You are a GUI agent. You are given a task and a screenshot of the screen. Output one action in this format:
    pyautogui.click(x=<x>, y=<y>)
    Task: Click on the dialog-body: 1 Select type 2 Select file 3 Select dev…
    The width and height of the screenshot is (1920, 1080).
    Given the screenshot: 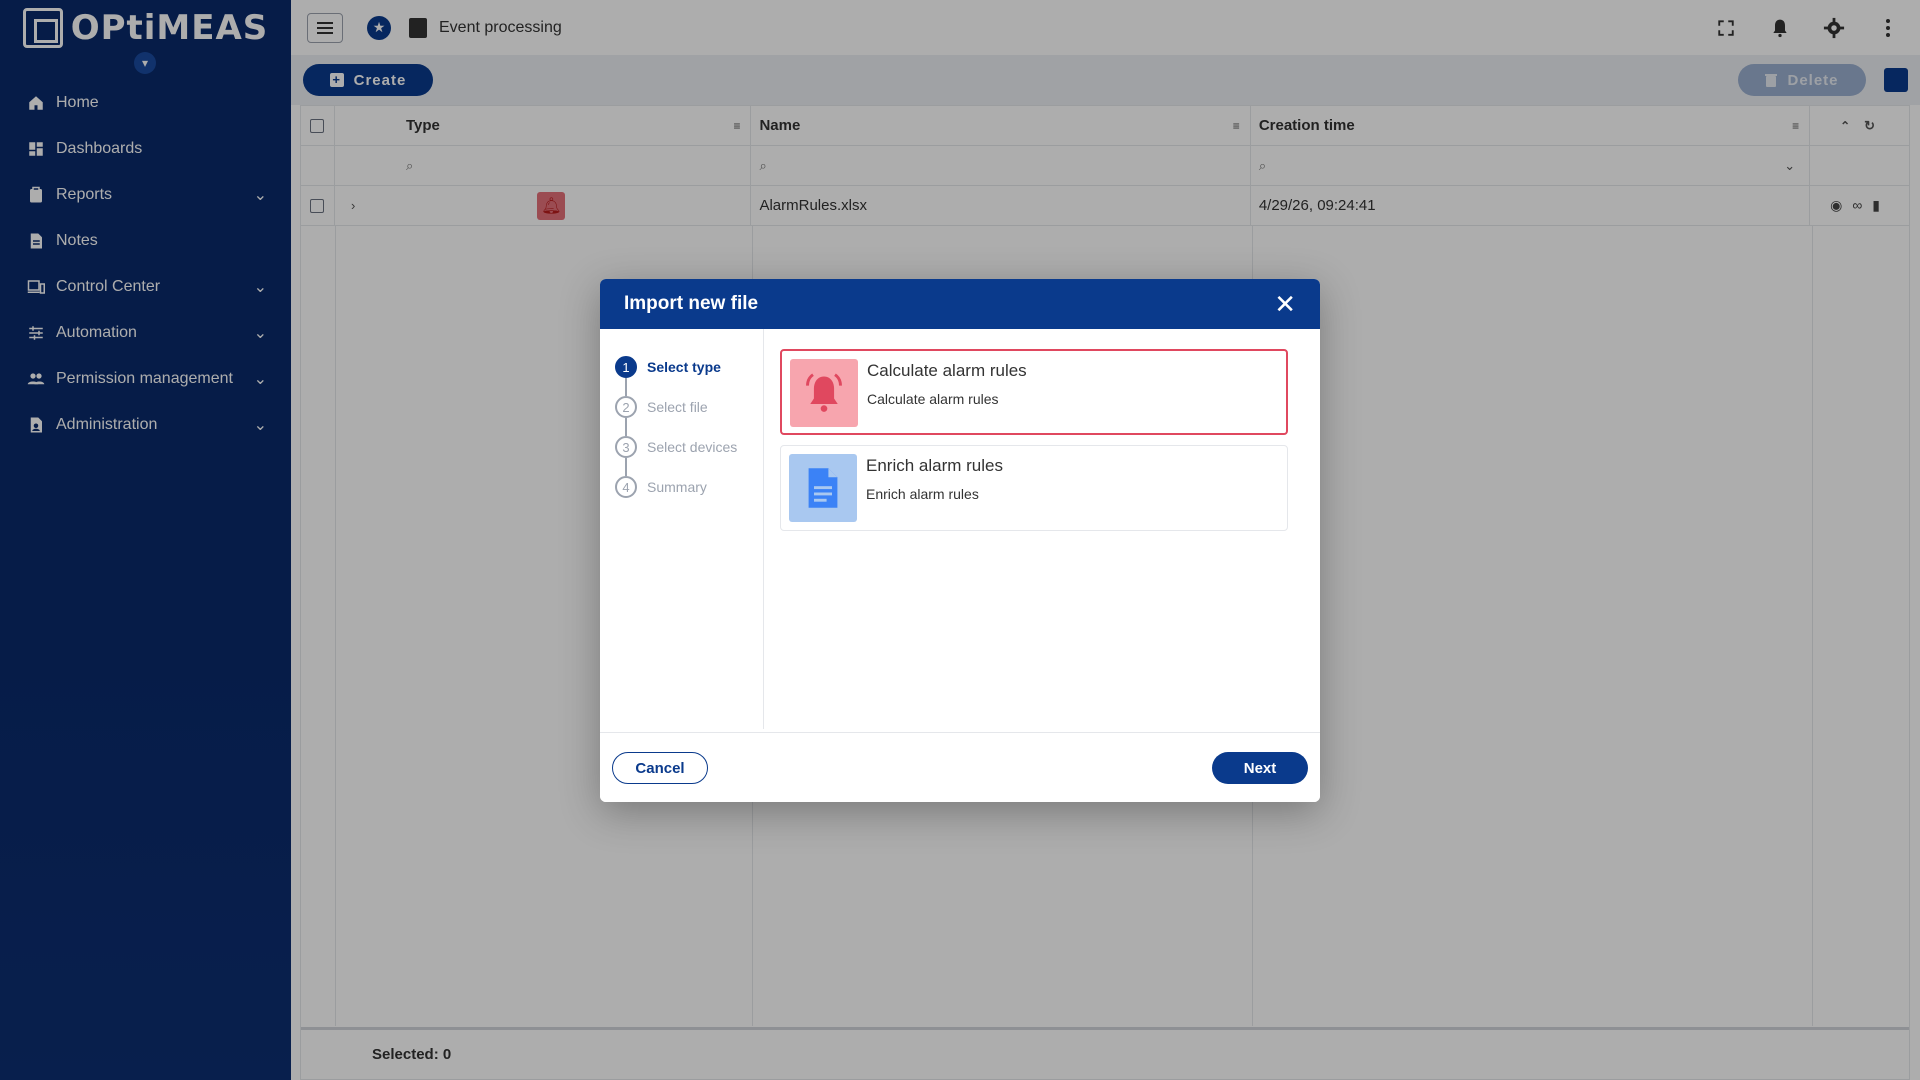 What is the action you would take?
    pyautogui.click(x=960, y=529)
    